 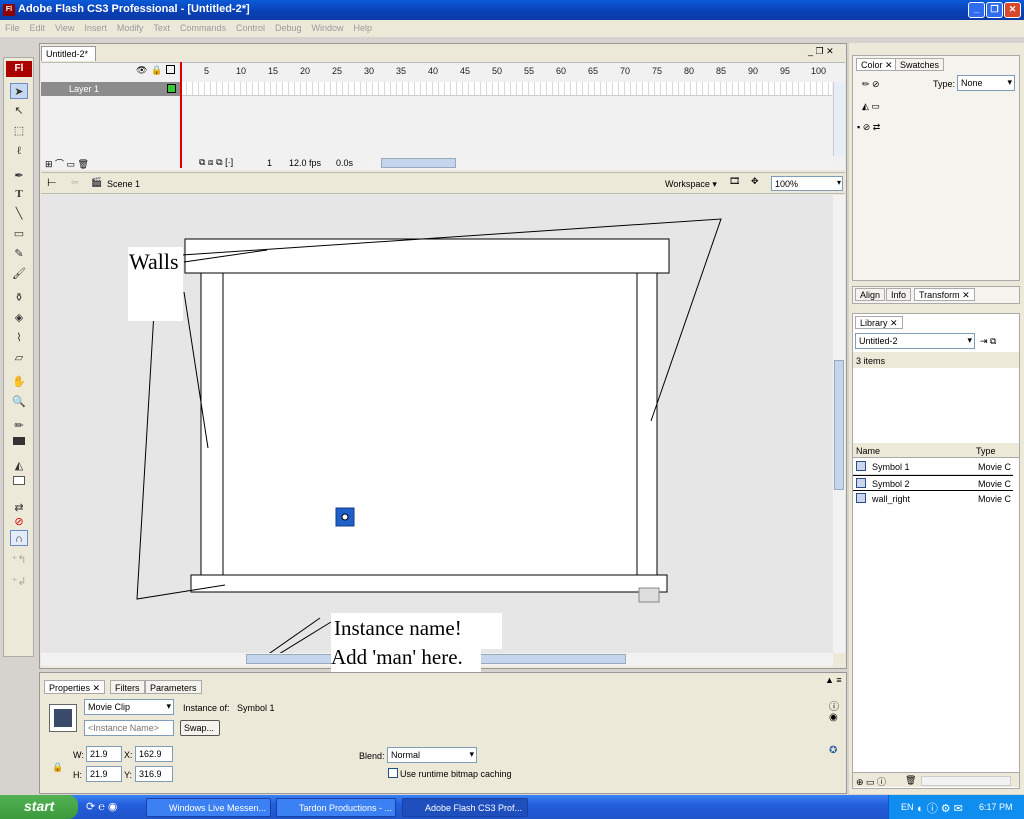 What do you see at coordinates (432, 755) in the screenshot?
I see `blend-select: Normal ▾` at bounding box center [432, 755].